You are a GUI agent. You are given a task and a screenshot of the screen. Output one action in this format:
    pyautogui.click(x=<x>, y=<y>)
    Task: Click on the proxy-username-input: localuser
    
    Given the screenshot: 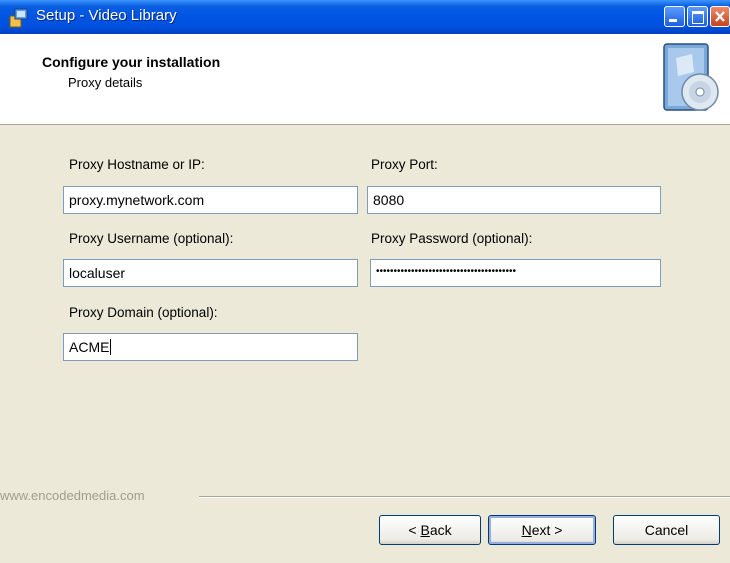 What is the action you would take?
    pyautogui.click(x=210, y=273)
    